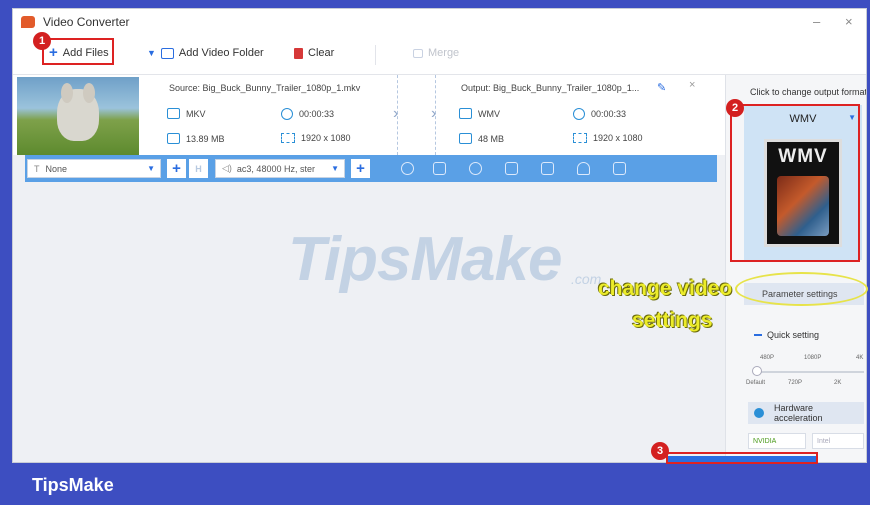 The width and height of the screenshot is (870, 505). I want to click on subtitle-value: None, so click(56, 168).